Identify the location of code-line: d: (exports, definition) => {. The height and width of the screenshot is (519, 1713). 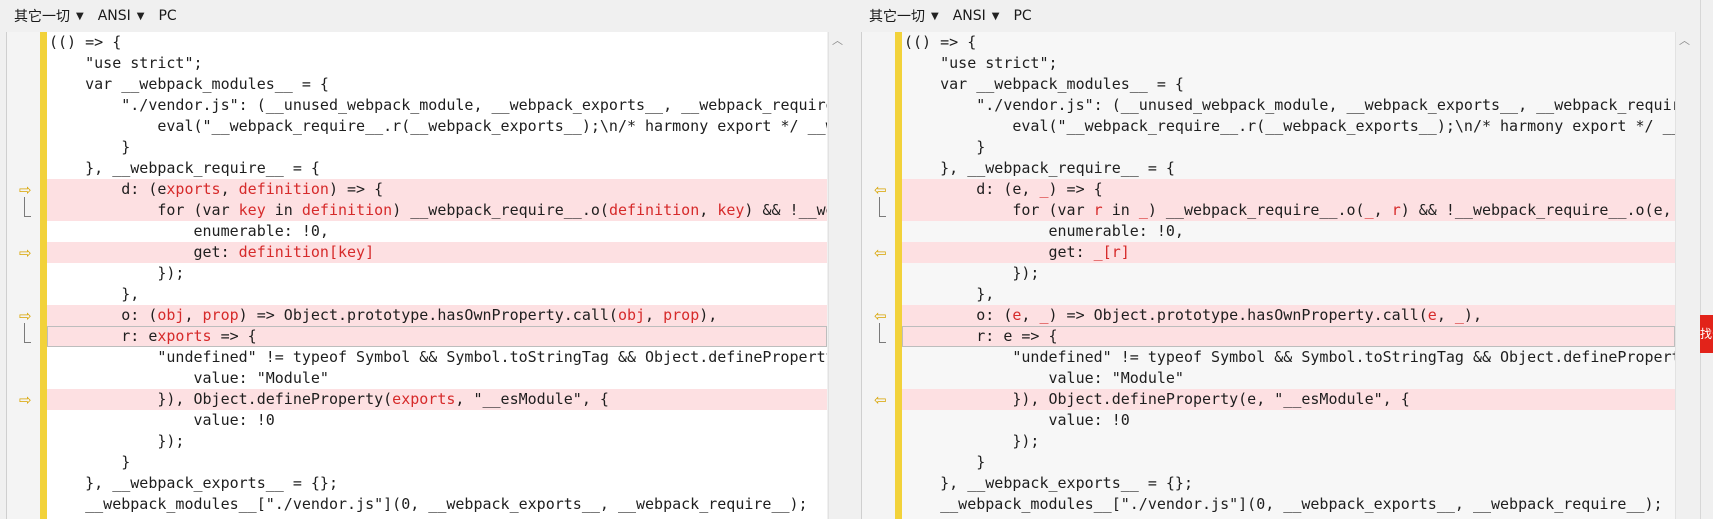
(437, 189).